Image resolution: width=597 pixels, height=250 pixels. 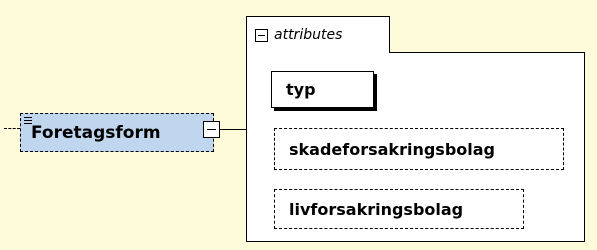 I want to click on element-foretagsform: Foretagsform, so click(x=117, y=132).